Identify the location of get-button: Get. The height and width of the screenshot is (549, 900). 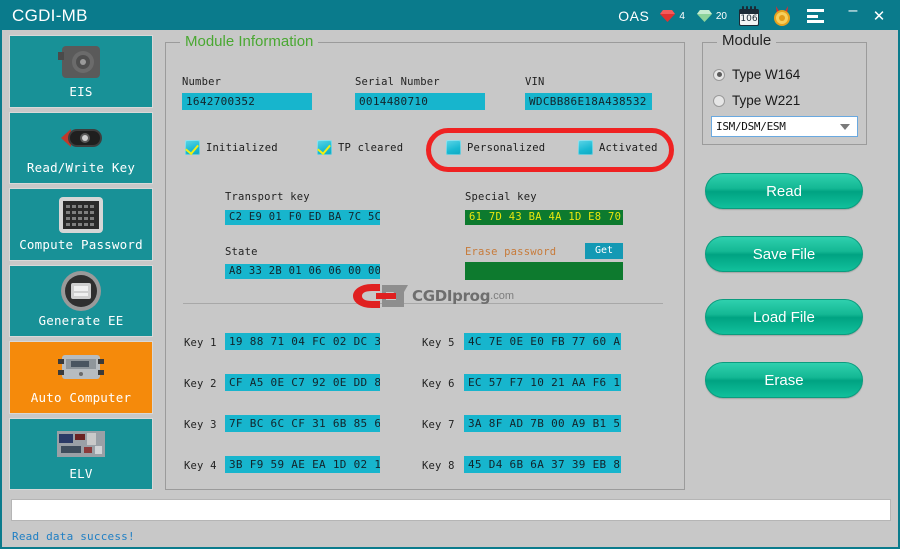
(604, 251).